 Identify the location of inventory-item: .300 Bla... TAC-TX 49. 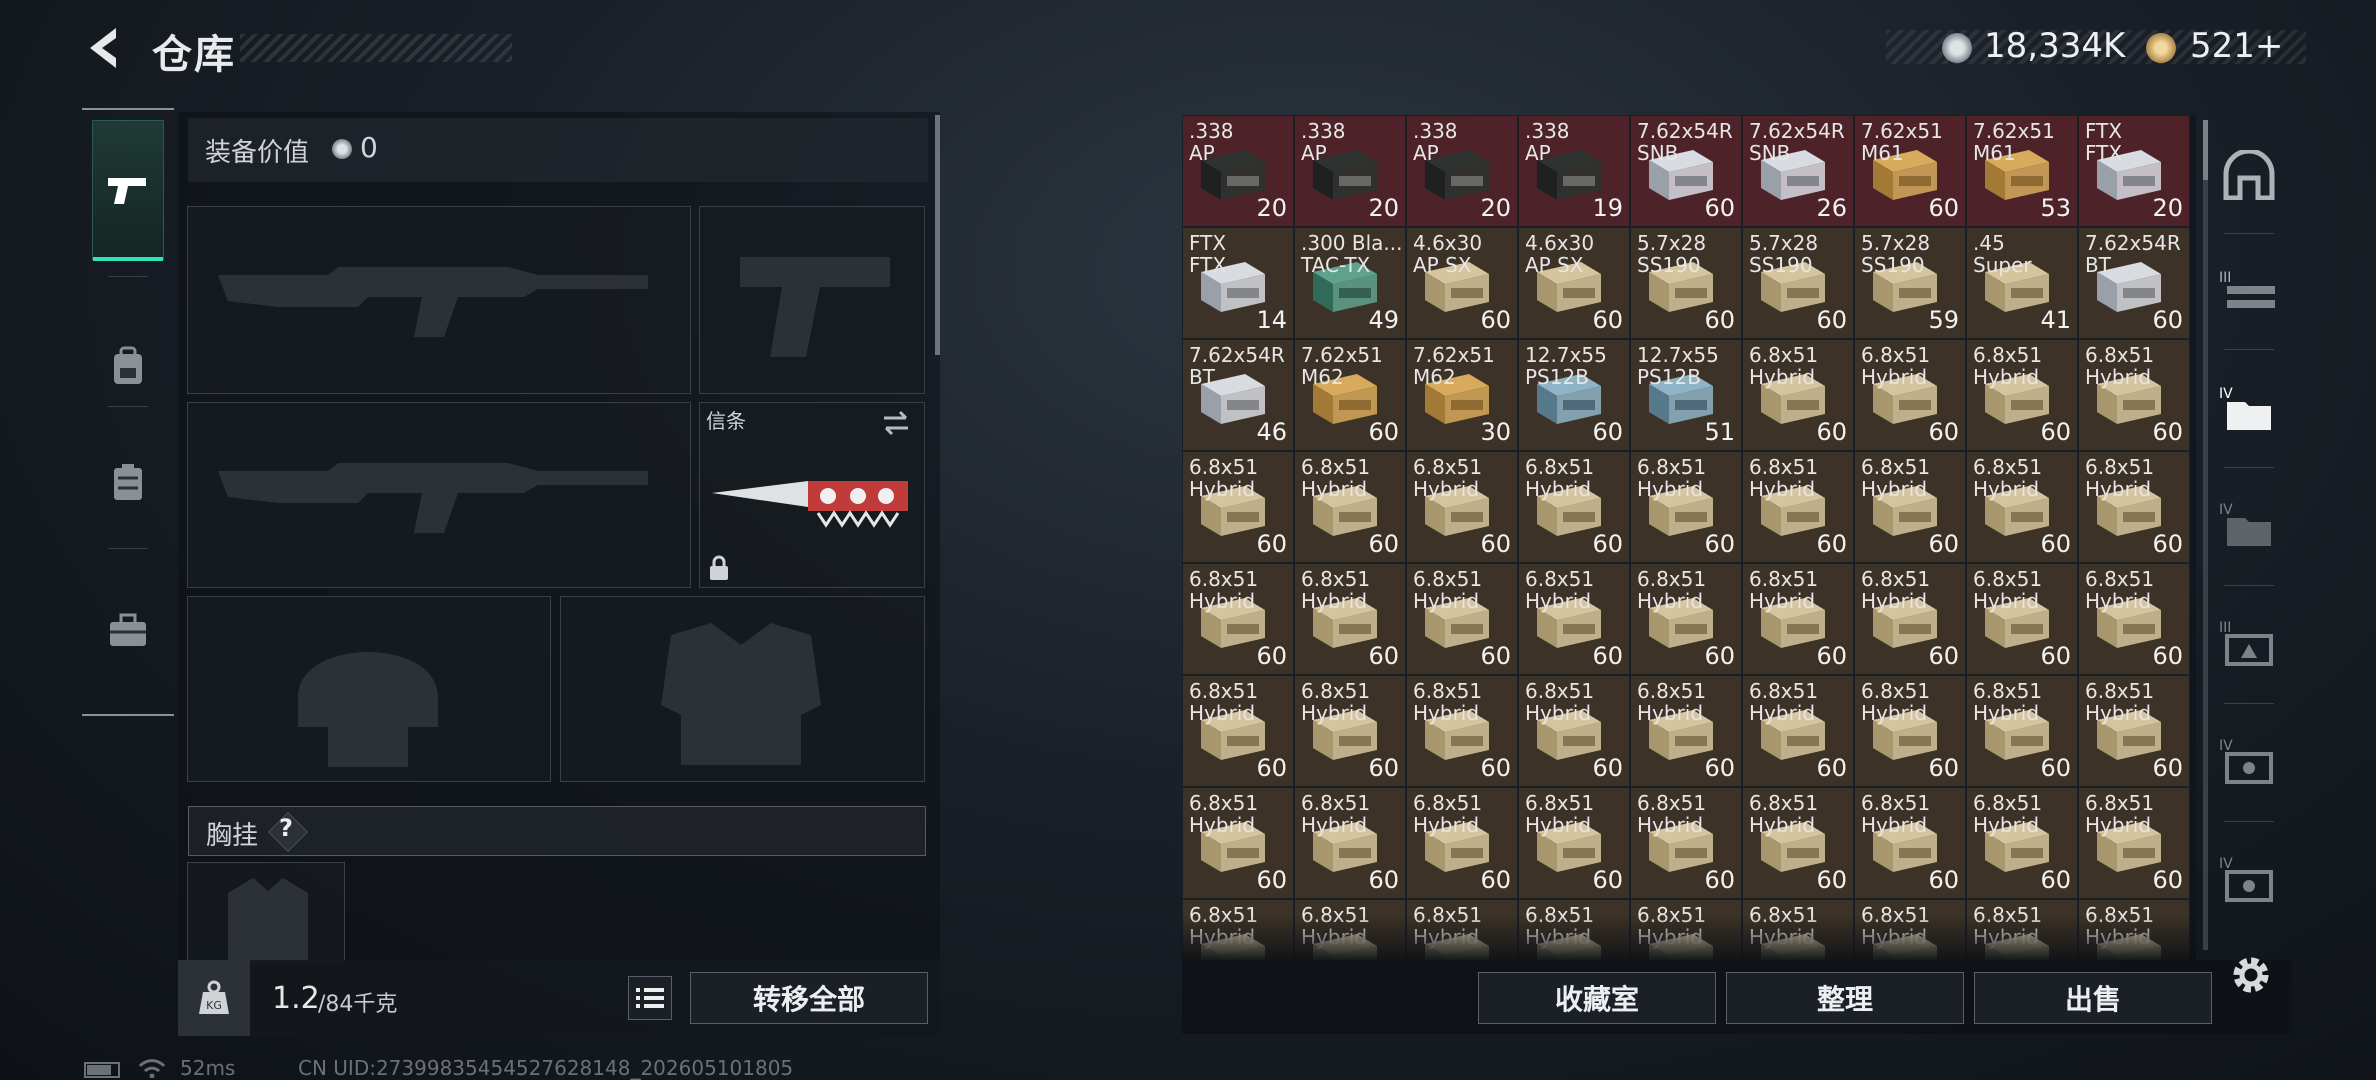
(1350, 283).